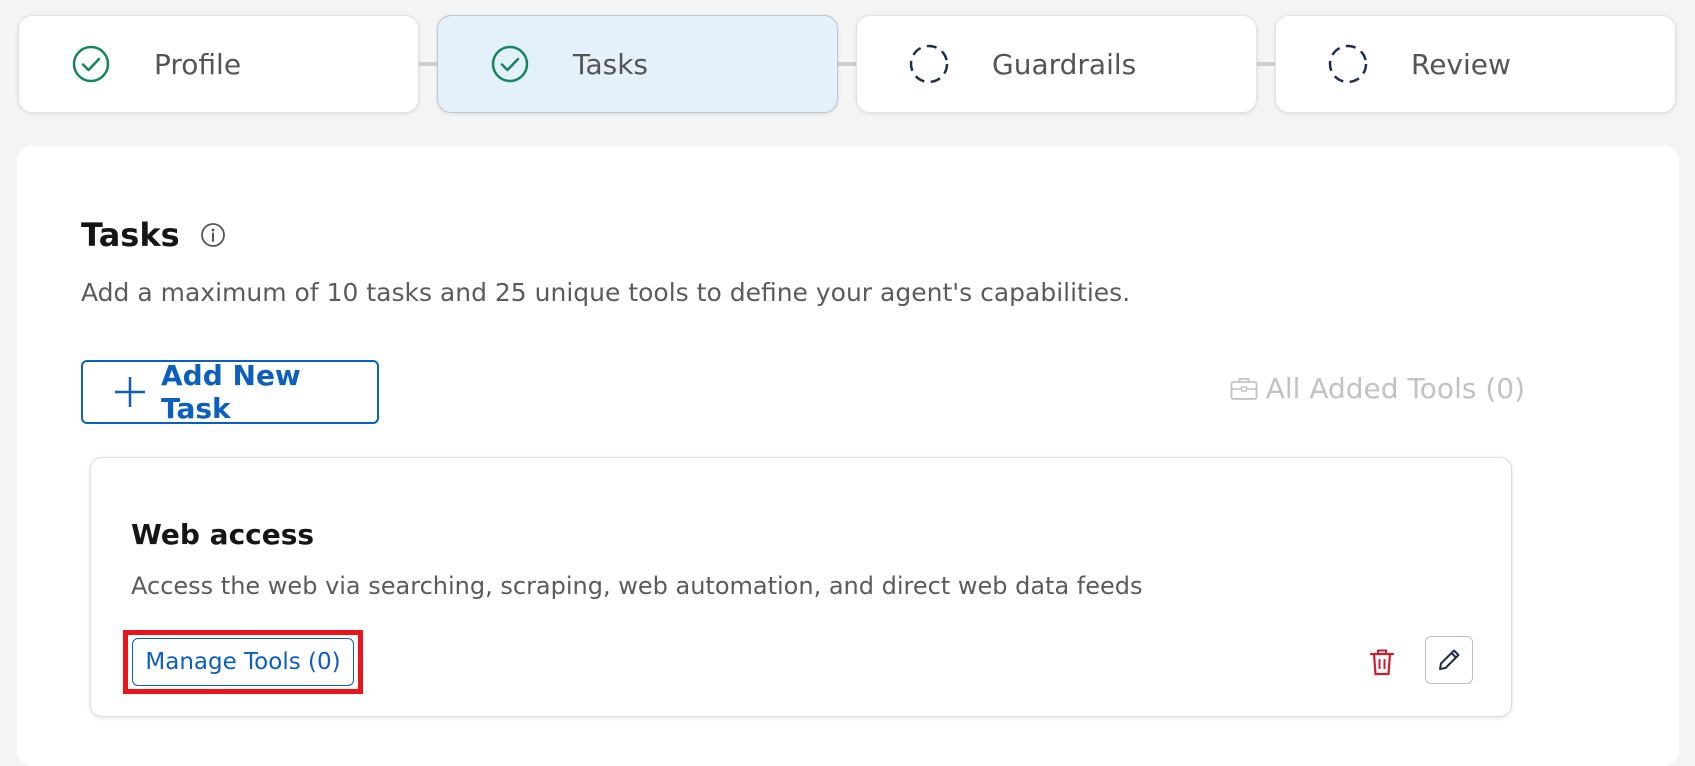 This screenshot has height=766, width=1695. I want to click on section-title: Tasks, so click(130, 235).